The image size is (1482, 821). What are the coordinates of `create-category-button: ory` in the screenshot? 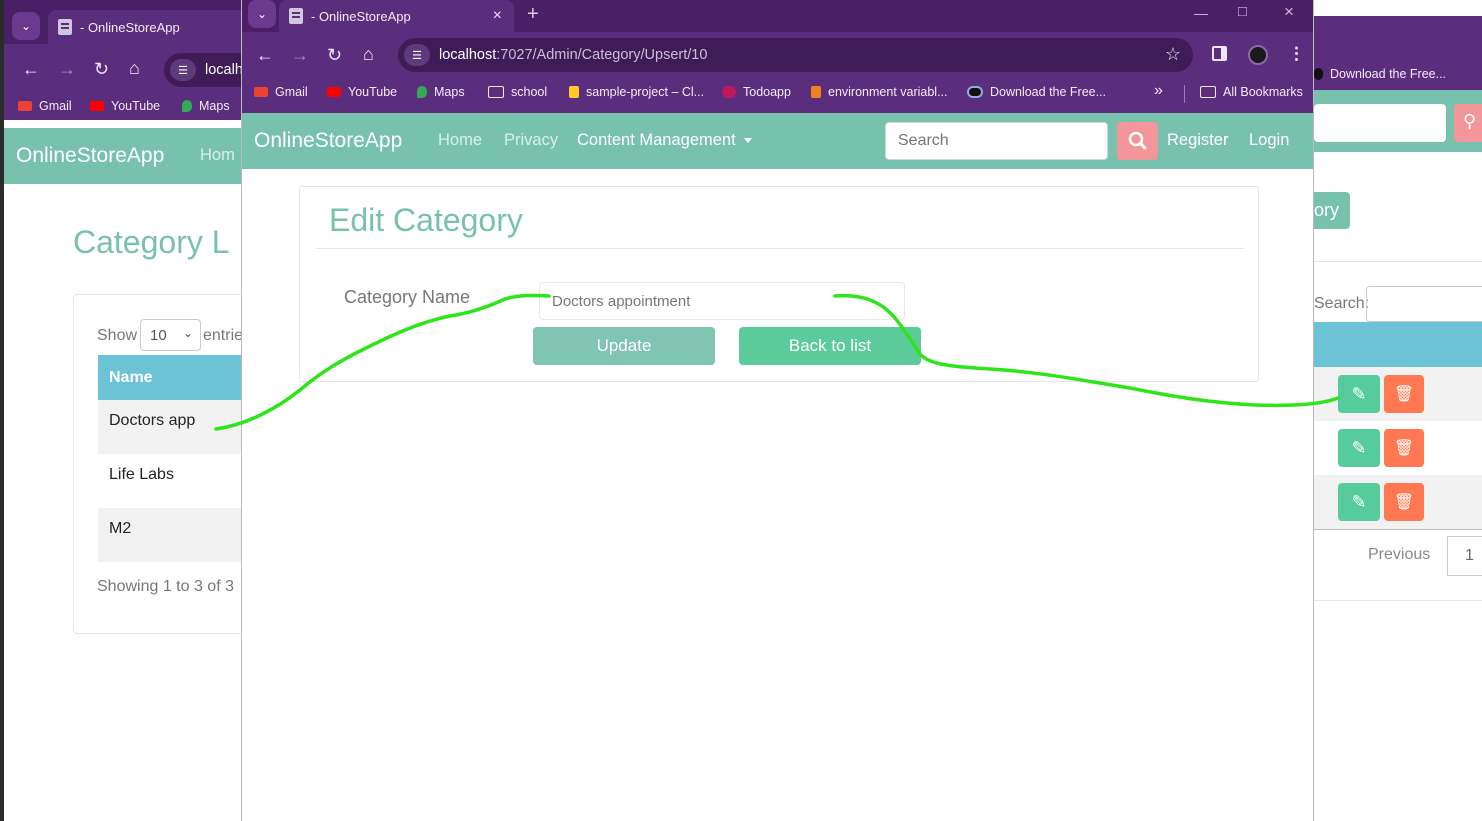 It's located at (1332, 210).